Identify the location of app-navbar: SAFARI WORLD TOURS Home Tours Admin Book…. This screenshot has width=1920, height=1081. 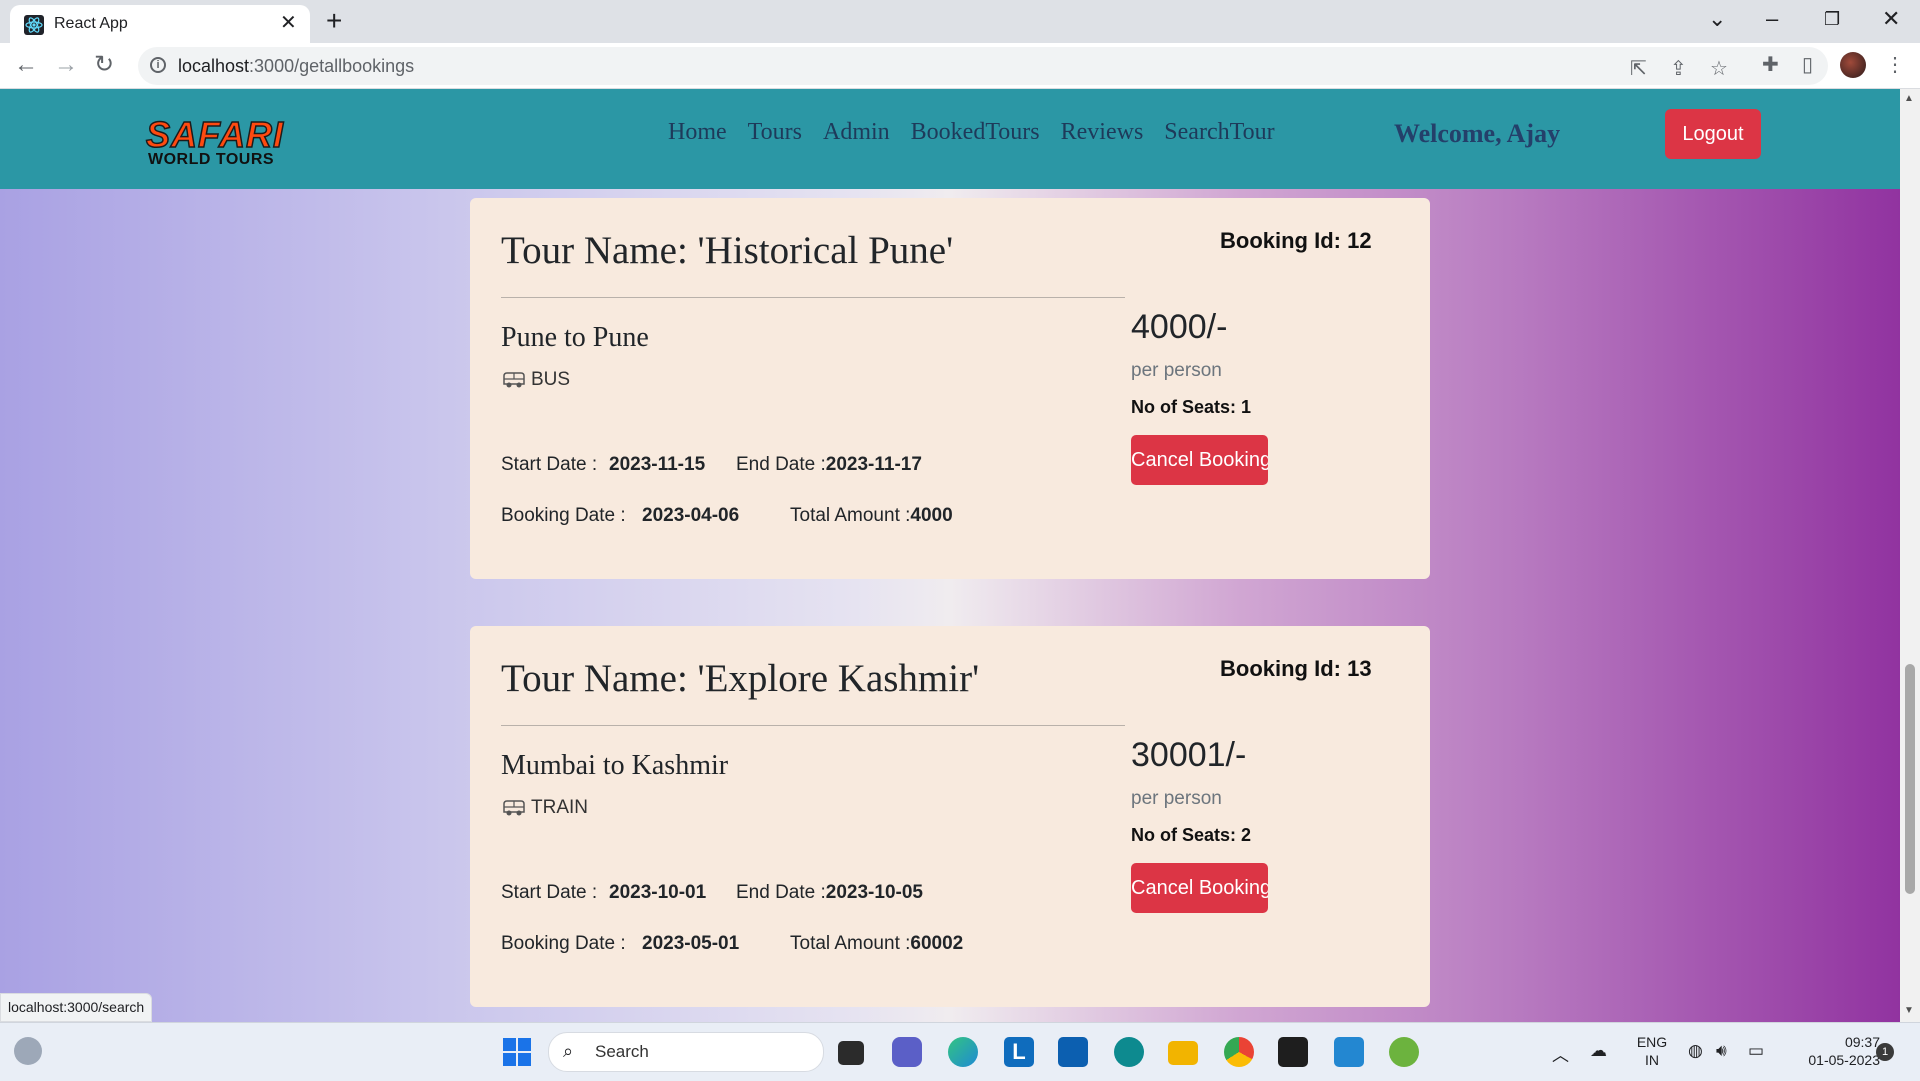
(950, 139).